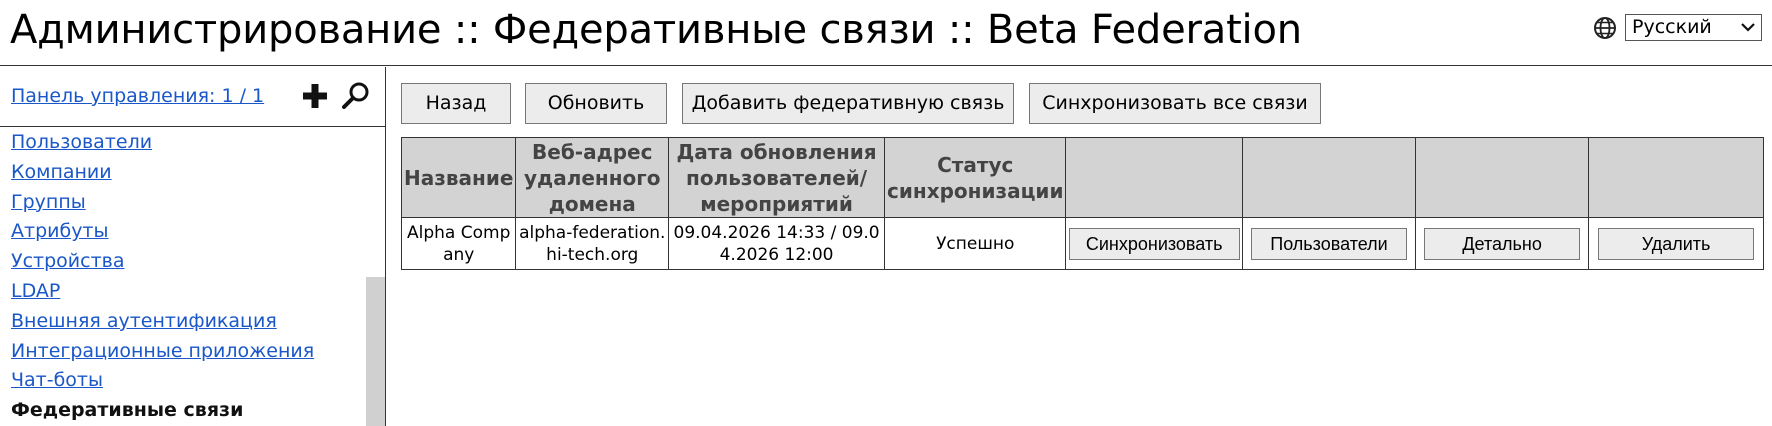  I want to click on details-button: Детально, so click(1502, 243).